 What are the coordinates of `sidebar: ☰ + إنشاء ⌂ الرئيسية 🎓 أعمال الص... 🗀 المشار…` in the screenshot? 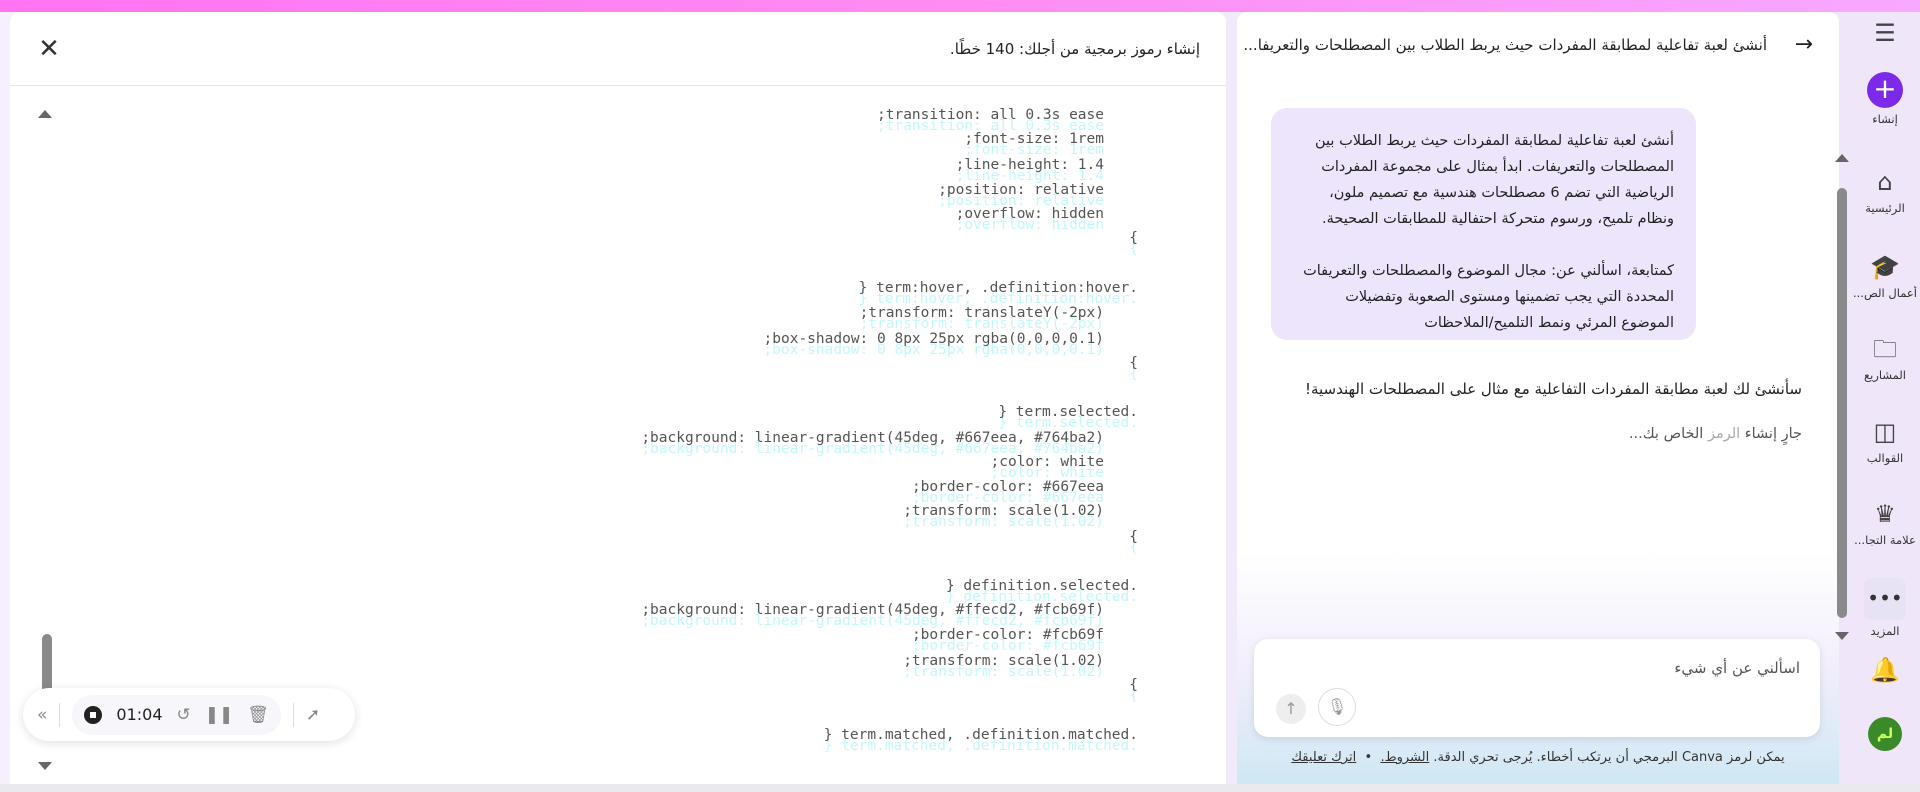 It's located at (1885, 398).